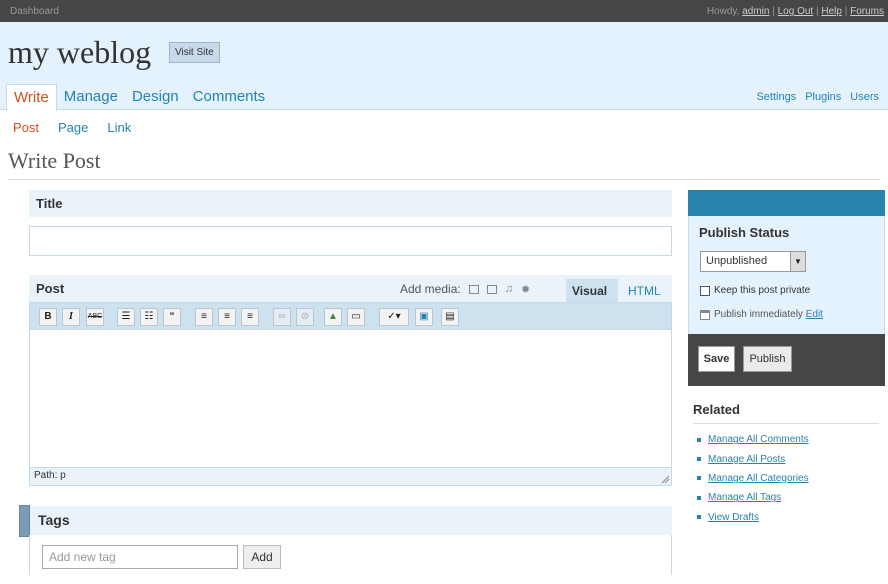 The width and height of the screenshot is (888, 584). What do you see at coordinates (350, 241) in the screenshot?
I see `post-title-input` at bounding box center [350, 241].